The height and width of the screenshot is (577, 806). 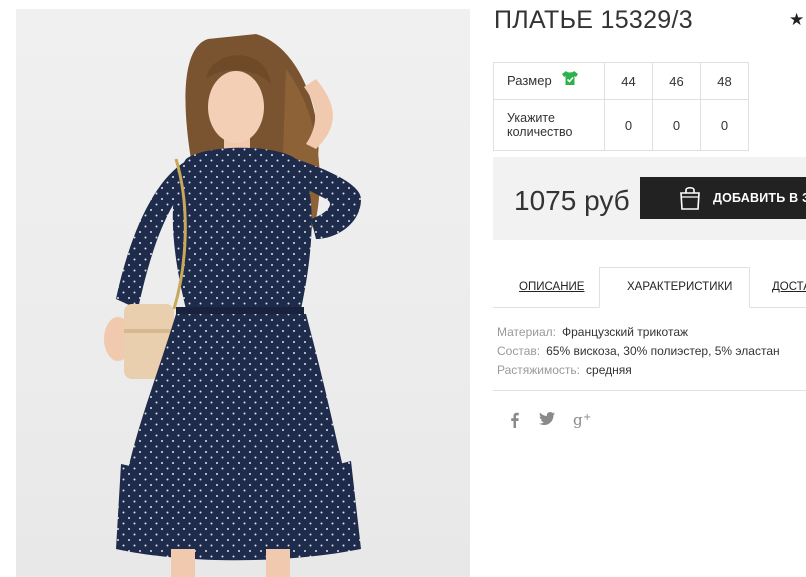 I want to click on spec-value: 65% вискоза, 30% полиэстер, 5% эластан, so click(x=663, y=351).